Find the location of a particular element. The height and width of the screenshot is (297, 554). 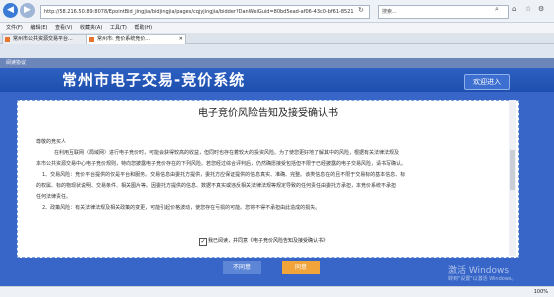

consent-label: 我已阅读，并同意《电子竞价风险告知及接受确认书》 is located at coordinates (268, 241).